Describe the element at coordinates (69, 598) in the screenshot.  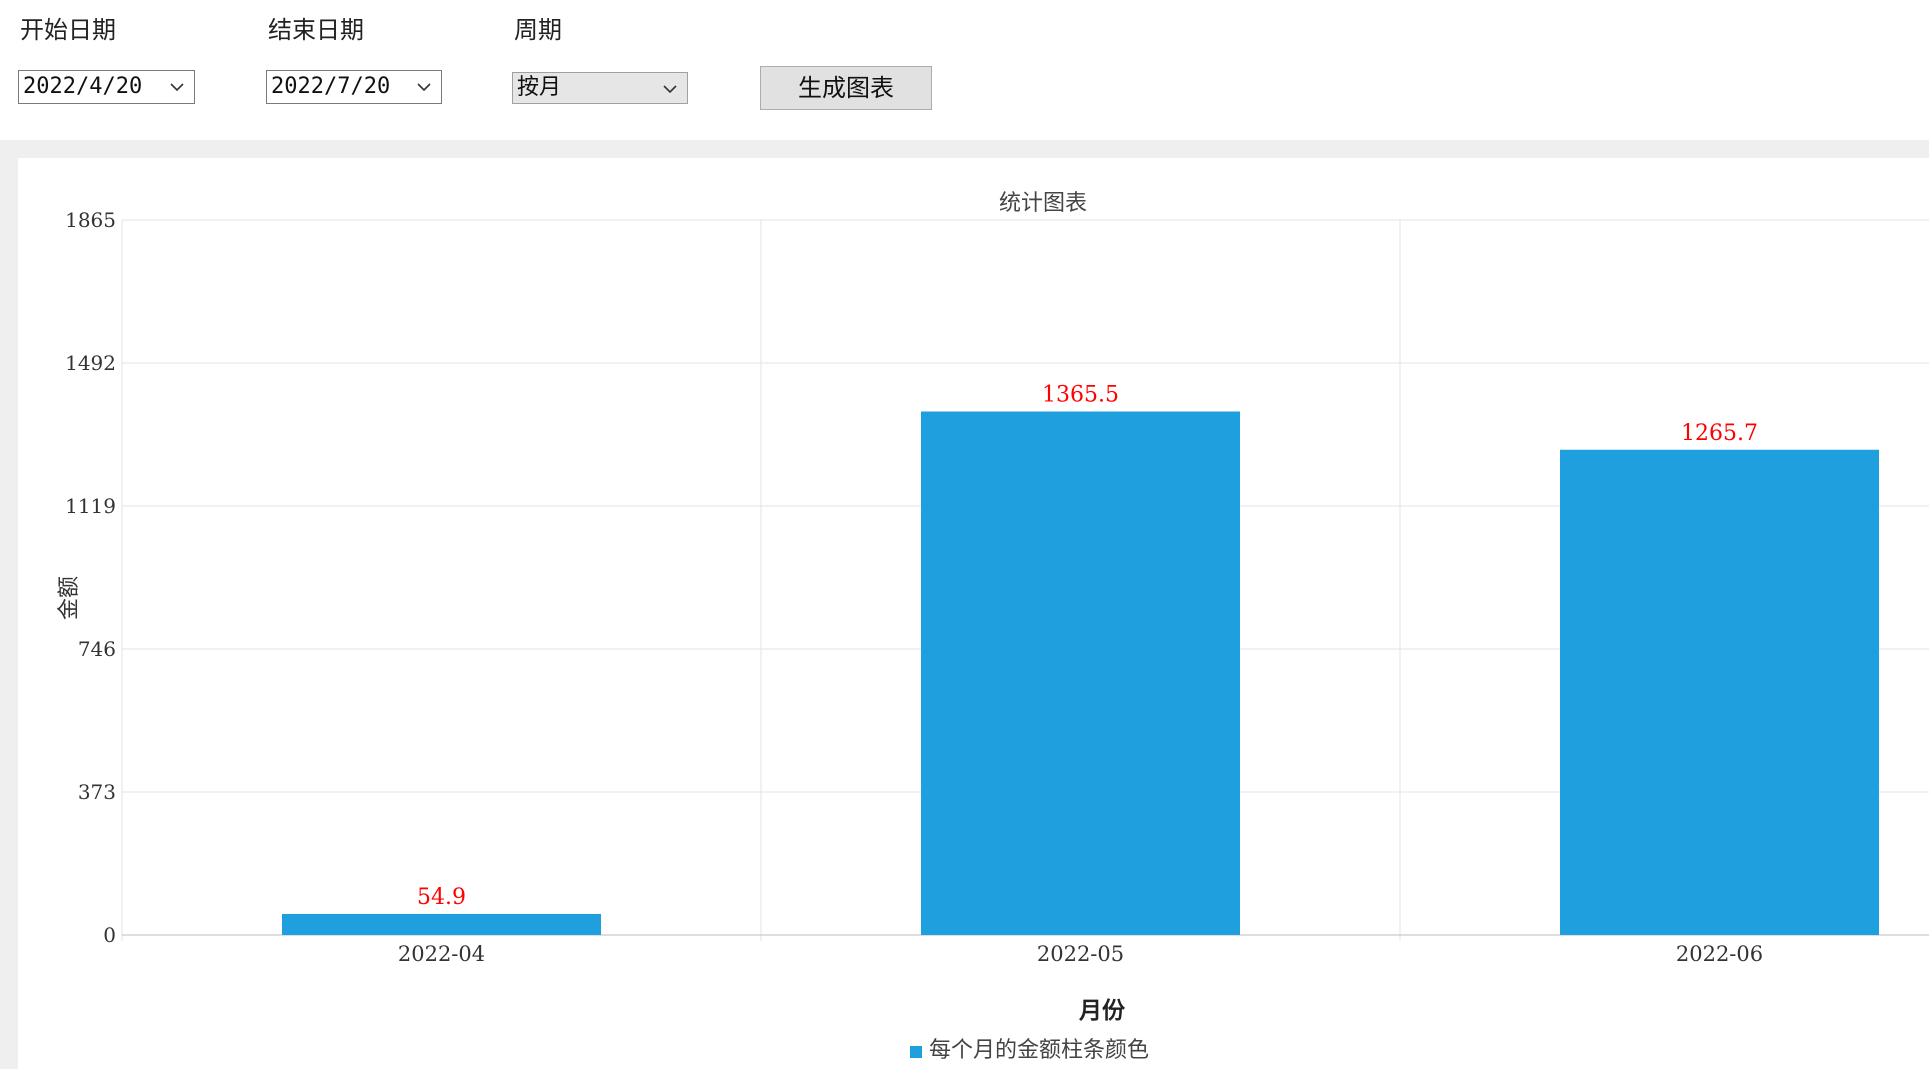
I see `y-axis-label: 金额` at that location.